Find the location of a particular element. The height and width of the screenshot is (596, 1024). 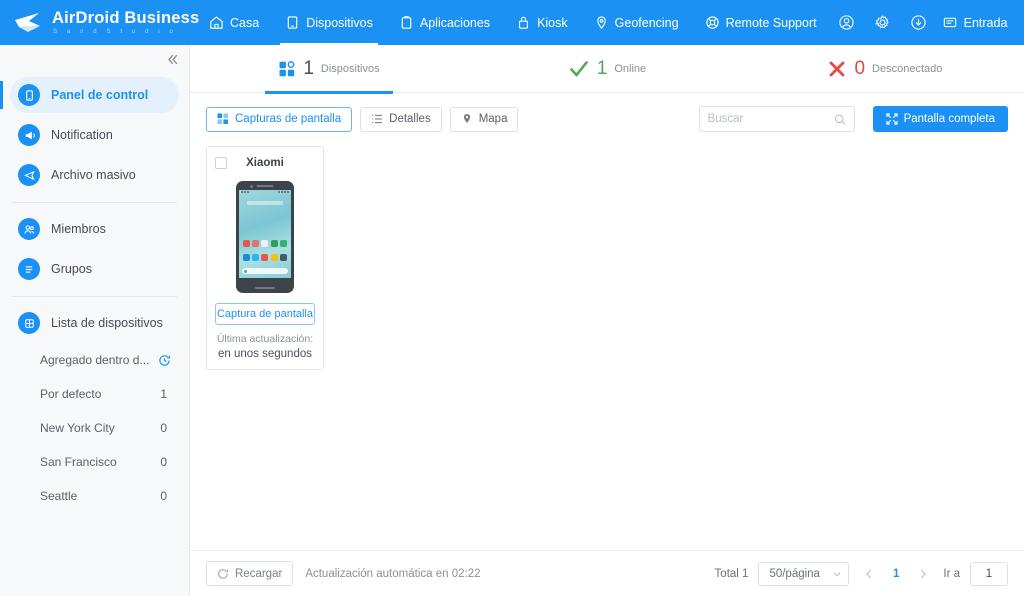

members-glyph is located at coordinates (28, 229).